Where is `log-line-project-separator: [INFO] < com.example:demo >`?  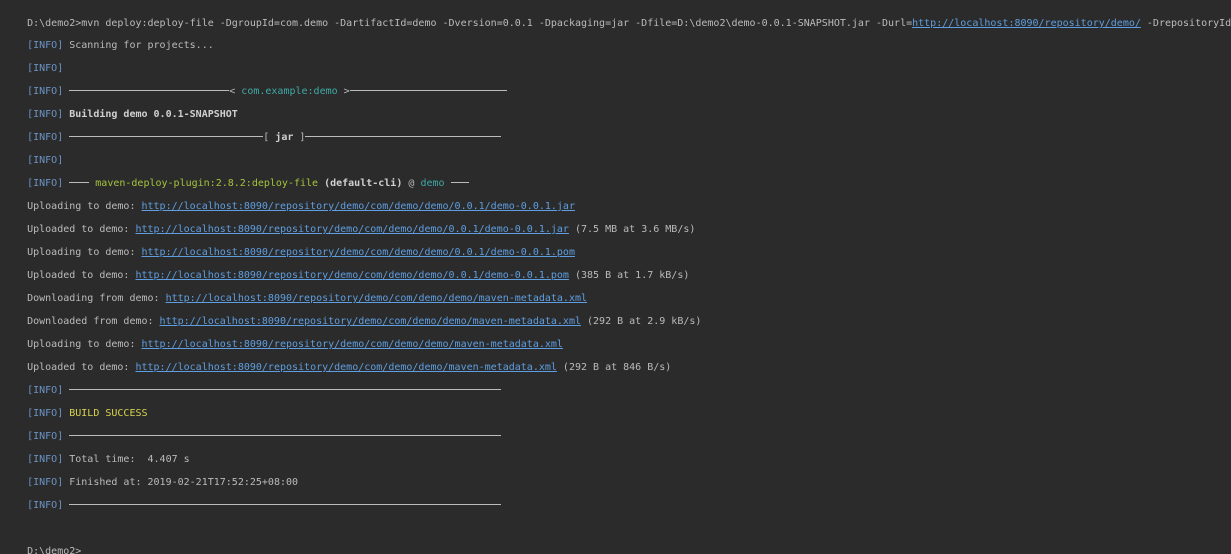 log-line-project-separator: [INFO] < com.example:demo > is located at coordinates (255, 82).